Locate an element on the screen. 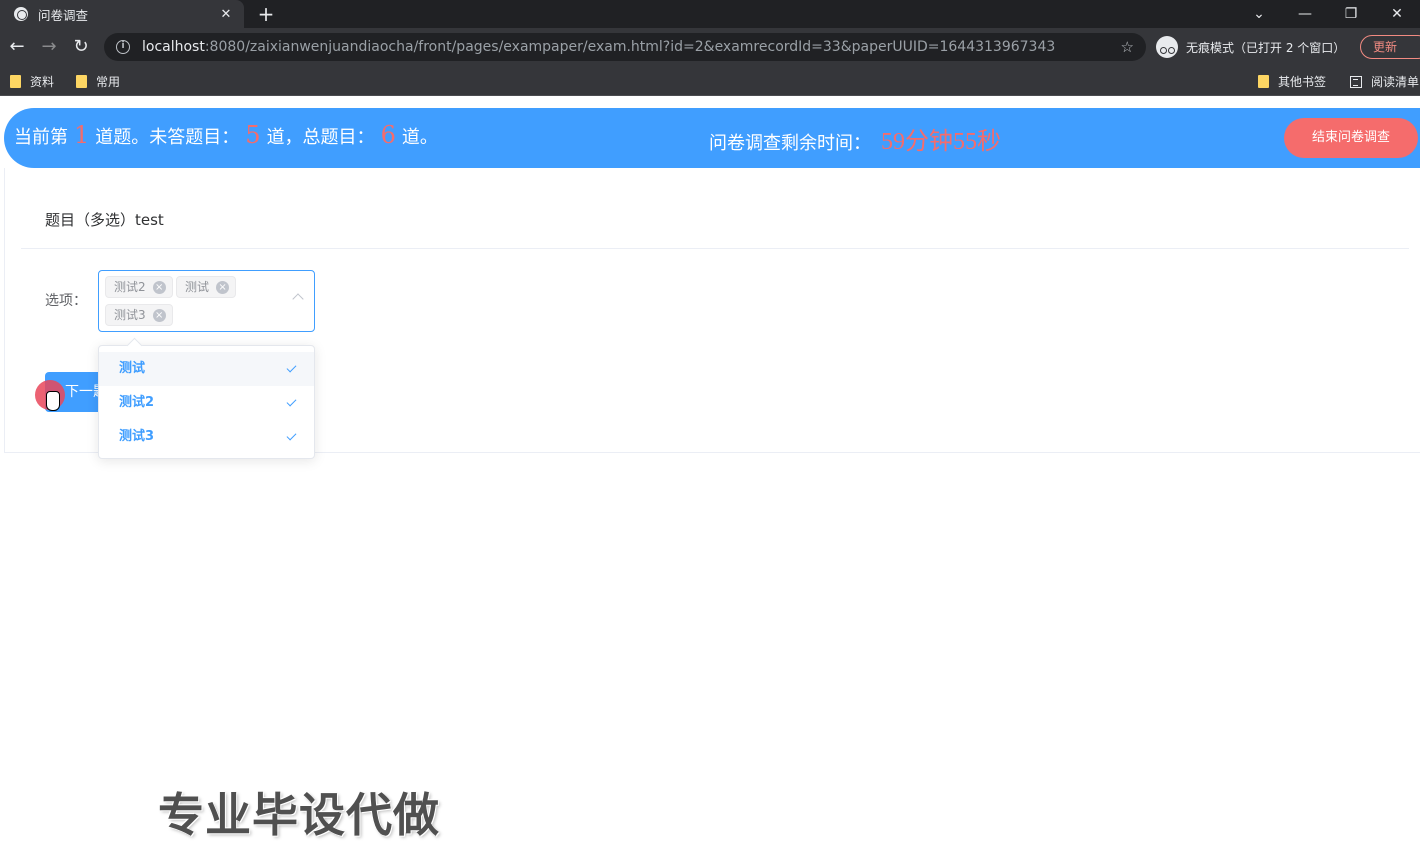  update-button: 更新 is located at coordinates (1390, 47).